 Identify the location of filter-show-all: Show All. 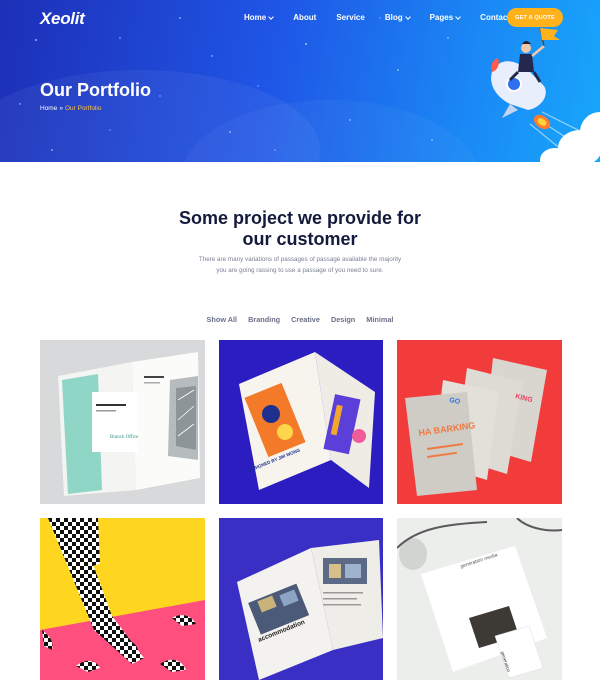
(222, 319).